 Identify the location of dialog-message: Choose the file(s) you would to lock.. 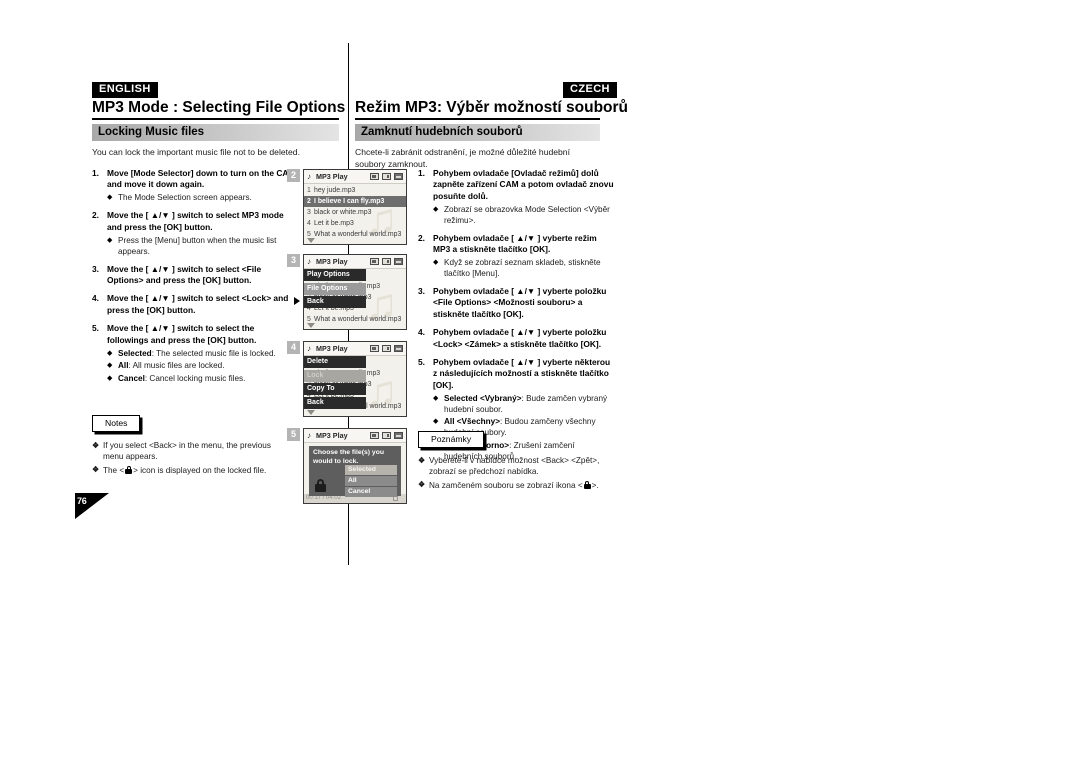
(348, 457).